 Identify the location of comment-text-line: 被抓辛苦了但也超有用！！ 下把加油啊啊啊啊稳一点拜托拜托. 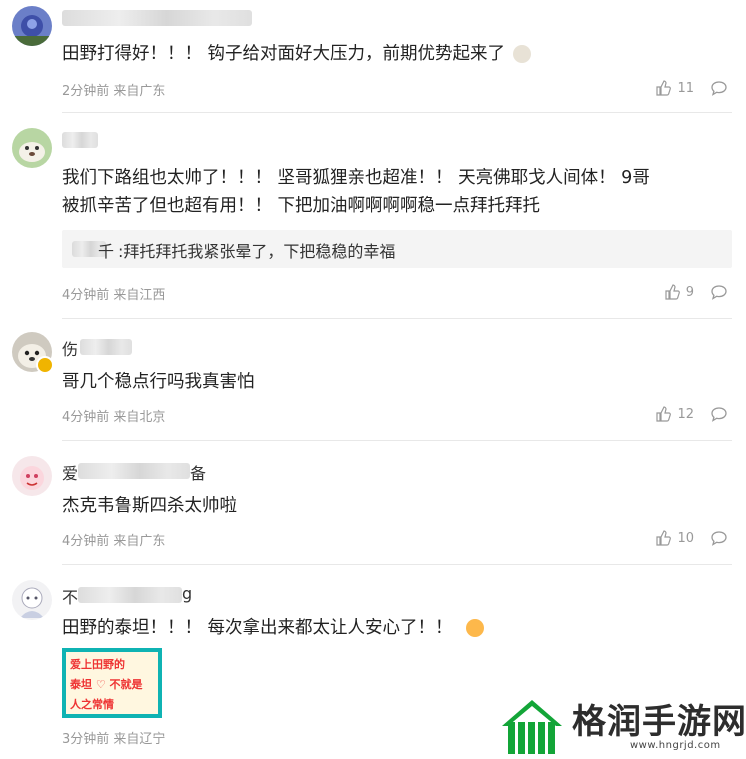
(301, 206).